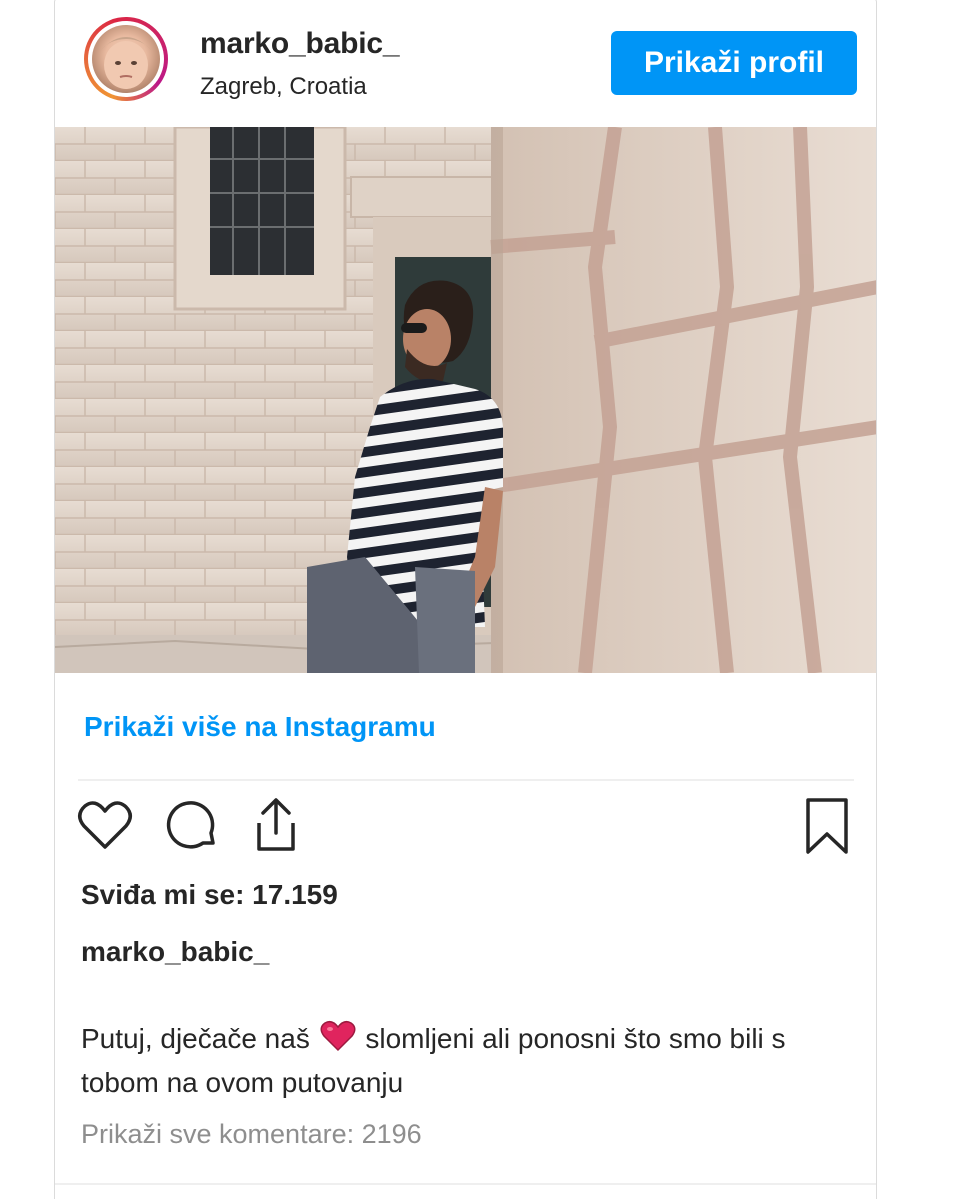 This screenshot has width=960, height=1199. Describe the element at coordinates (251, 1134) in the screenshot. I see `view-all-comments-link: Prikaži sve komentare: 2196` at that location.